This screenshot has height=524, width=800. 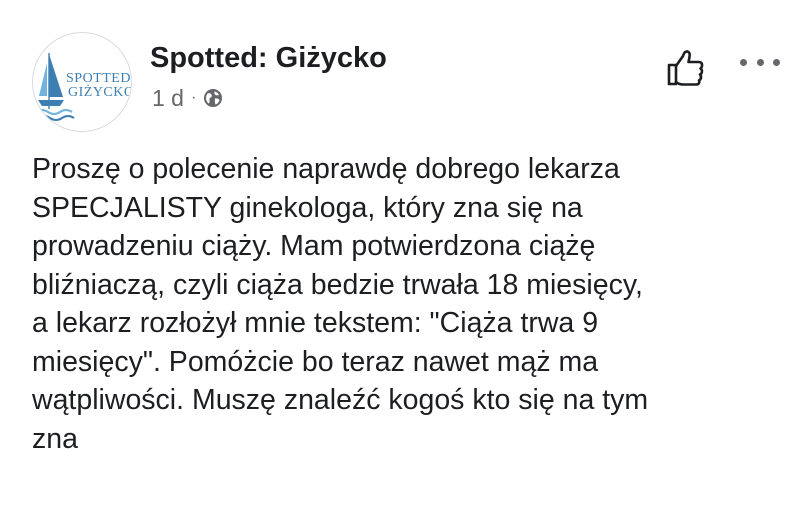 What do you see at coordinates (187, 98) in the screenshot?
I see `post-meta: 1 d ·` at bounding box center [187, 98].